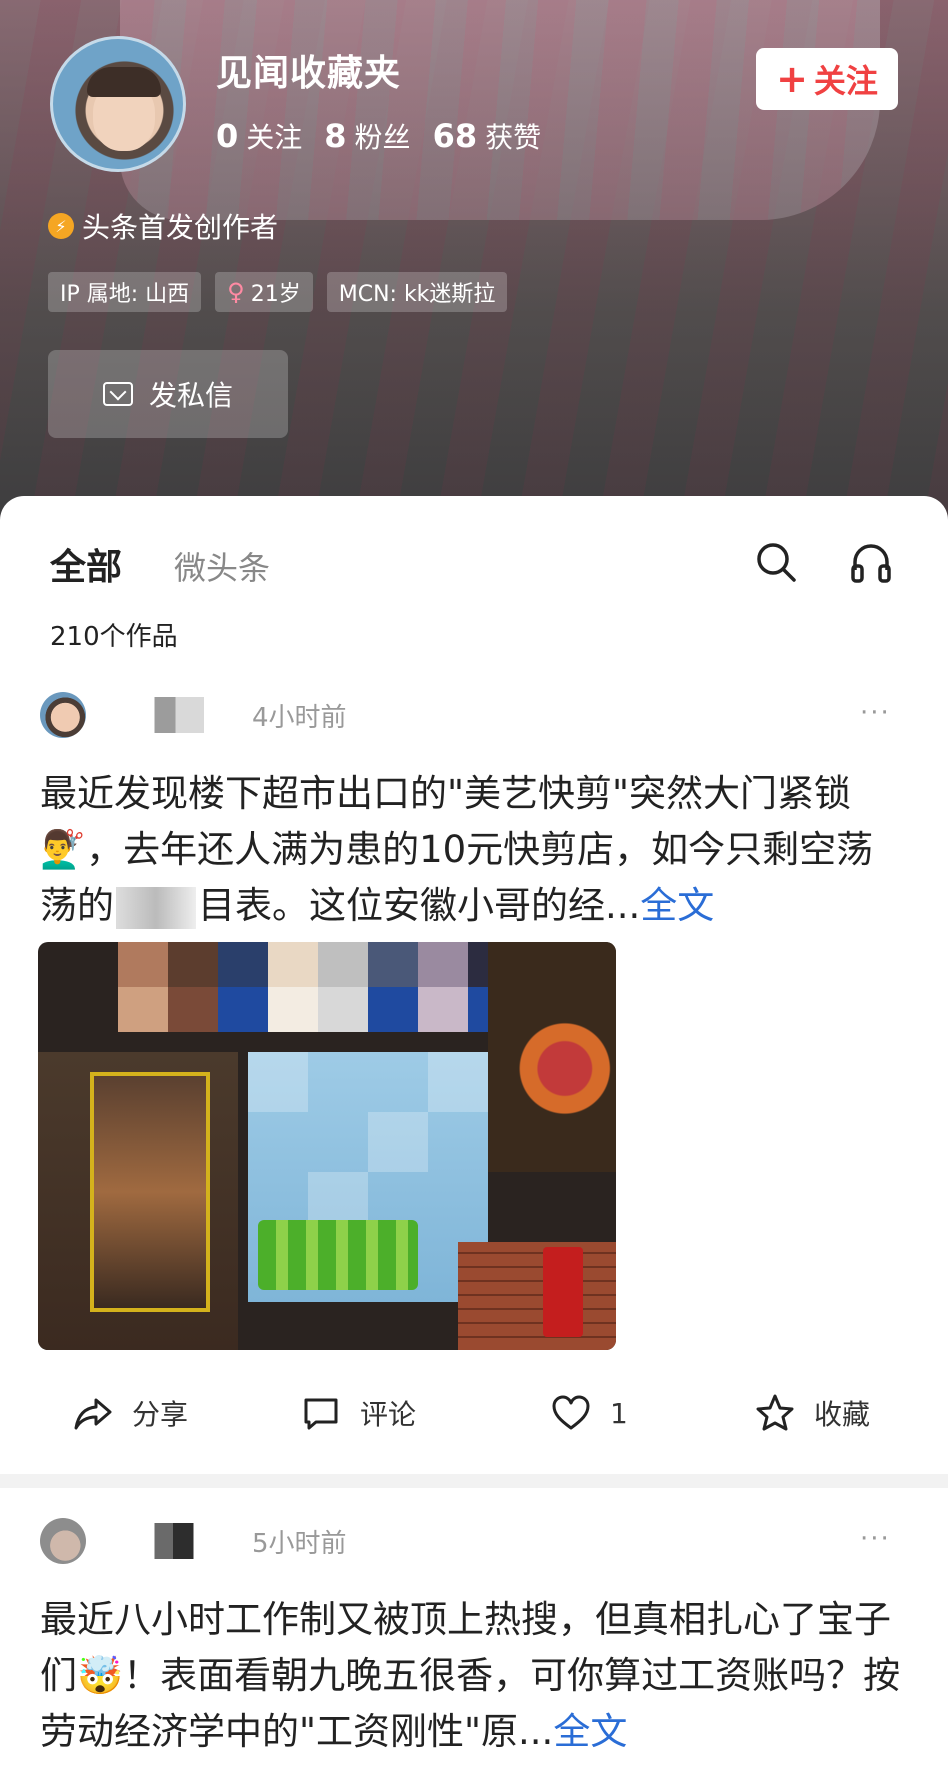 The height and width of the screenshot is (1765, 948). I want to click on profile-name: 见闻收藏夹, so click(309, 73).